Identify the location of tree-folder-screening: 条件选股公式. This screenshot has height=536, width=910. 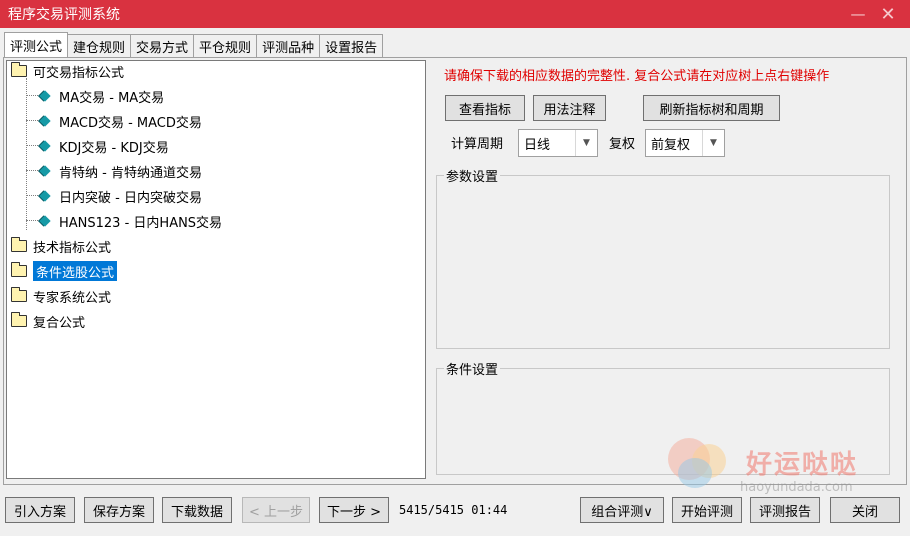
(64, 271).